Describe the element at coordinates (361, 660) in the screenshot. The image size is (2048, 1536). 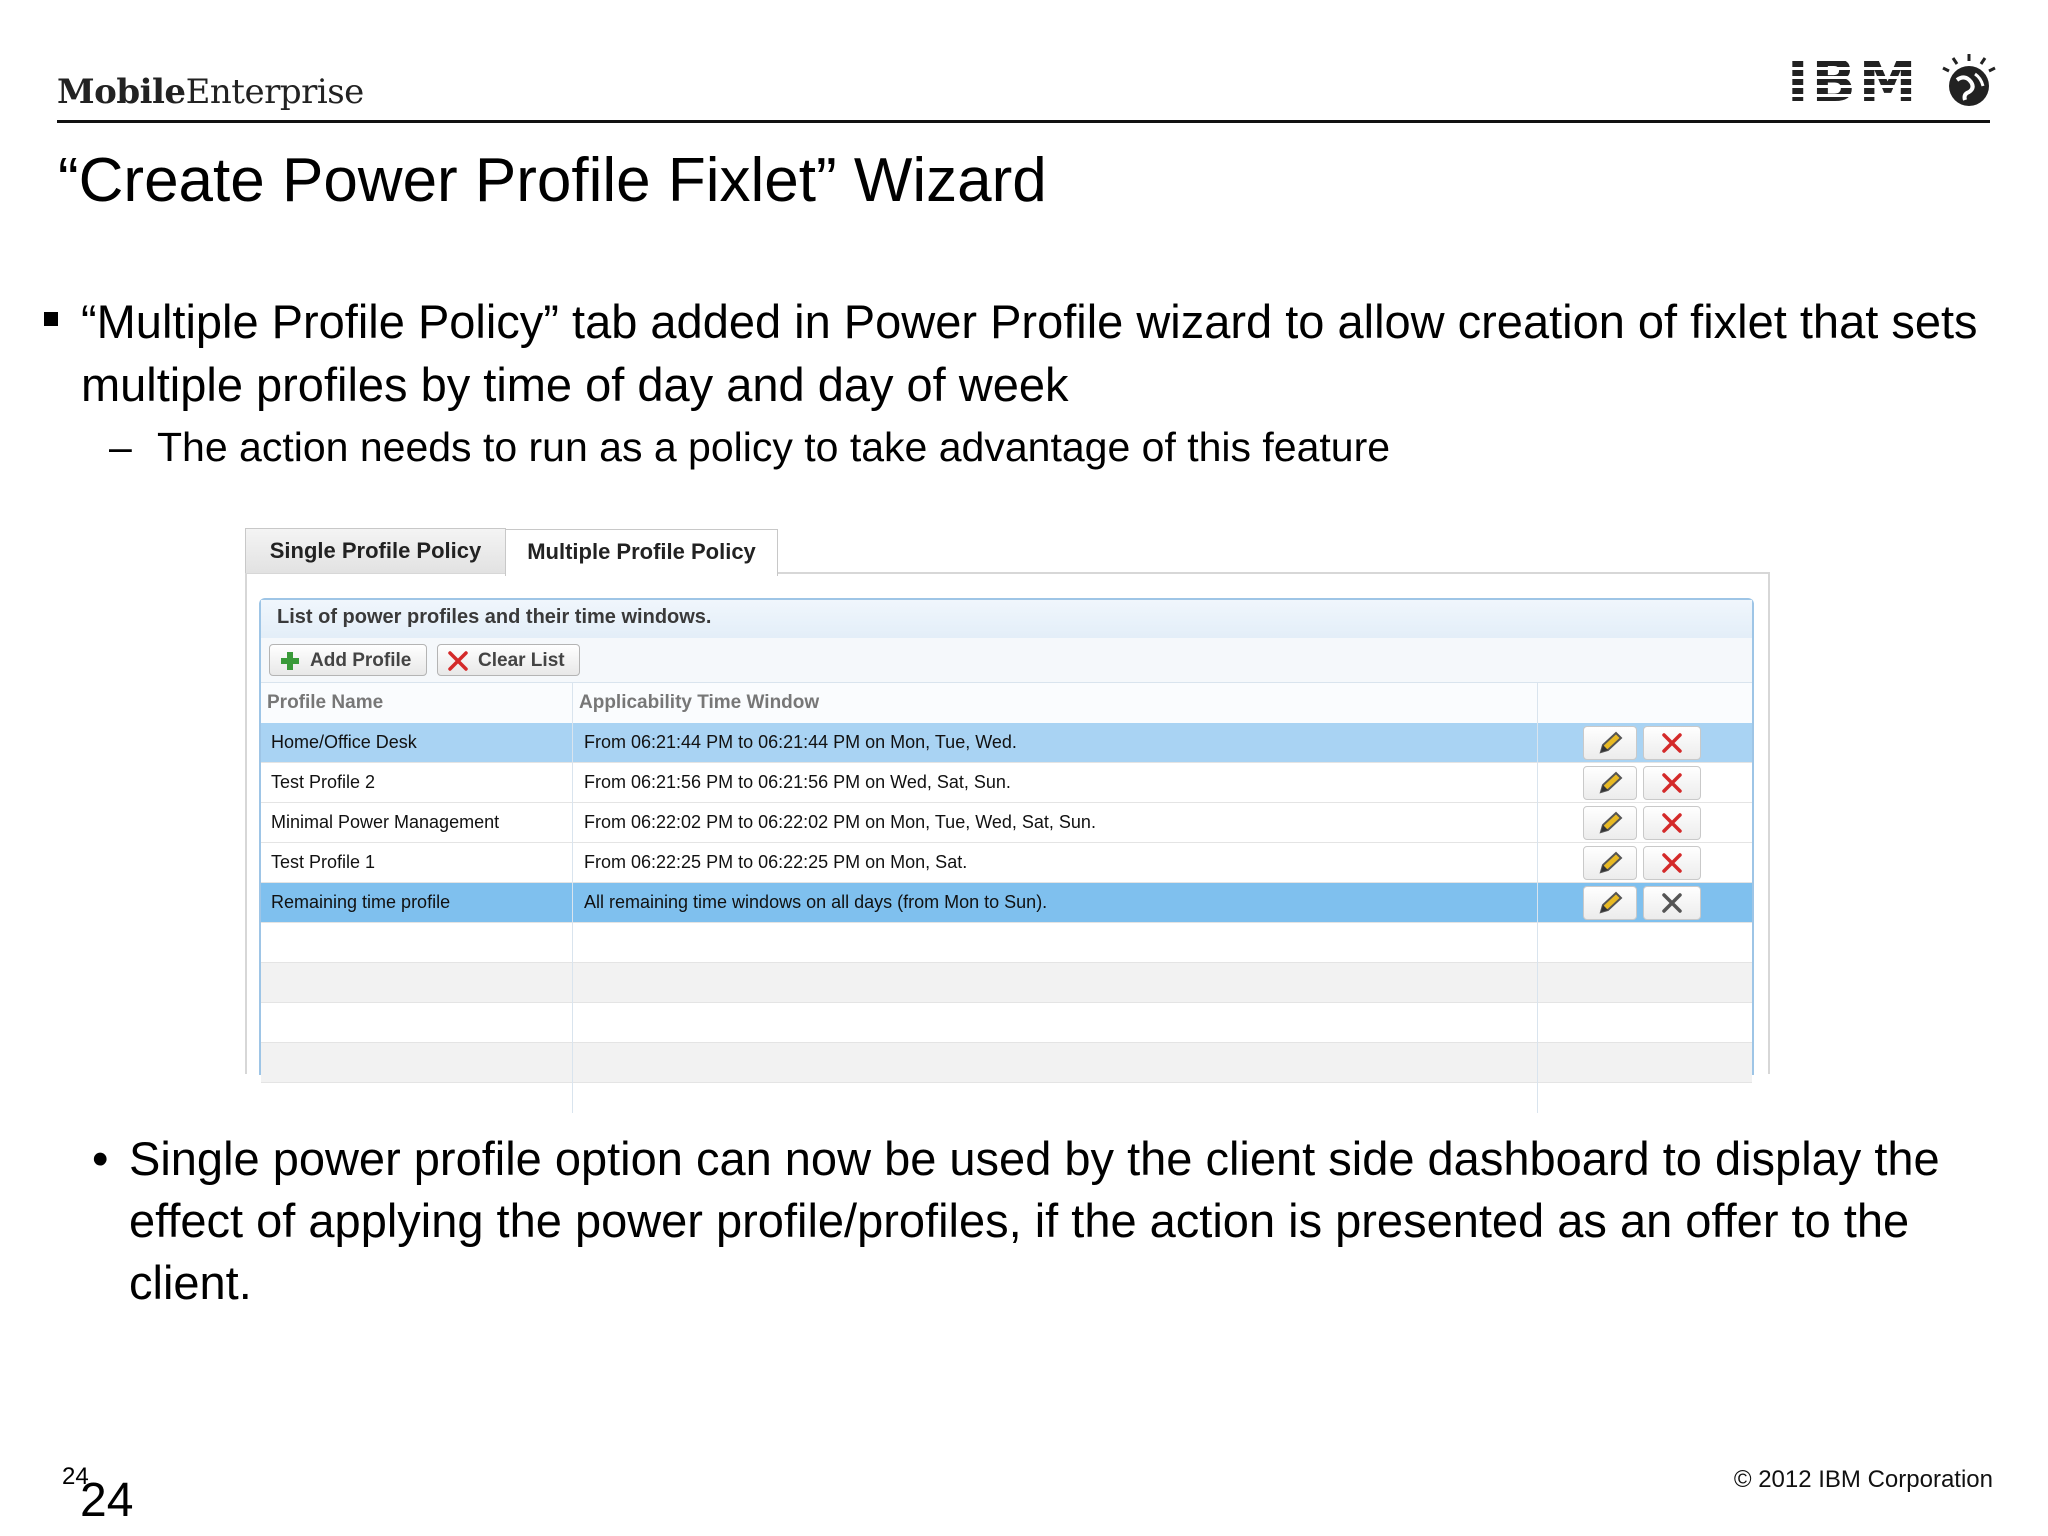
I see `add-profile-label: Add Profile` at that location.